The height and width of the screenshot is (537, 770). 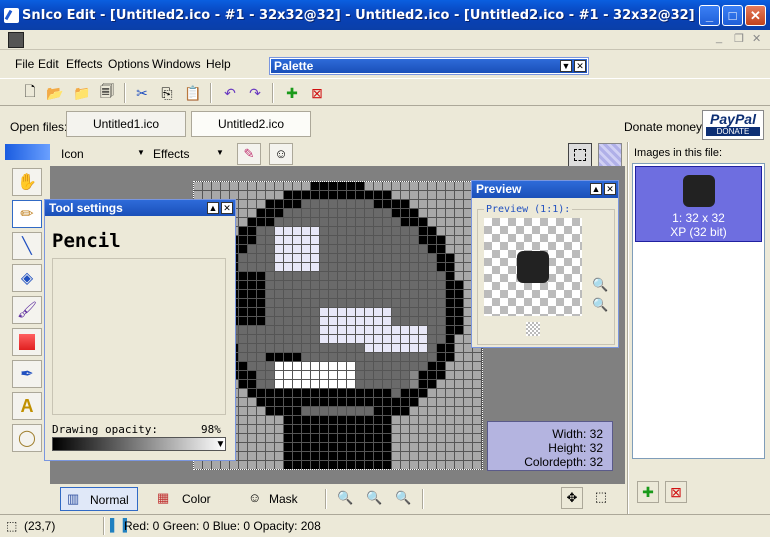 What do you see at coordinates (72, 154) in the screenshot?
I see `icon-dropdown: Icon` at bounding box center [72, 154].